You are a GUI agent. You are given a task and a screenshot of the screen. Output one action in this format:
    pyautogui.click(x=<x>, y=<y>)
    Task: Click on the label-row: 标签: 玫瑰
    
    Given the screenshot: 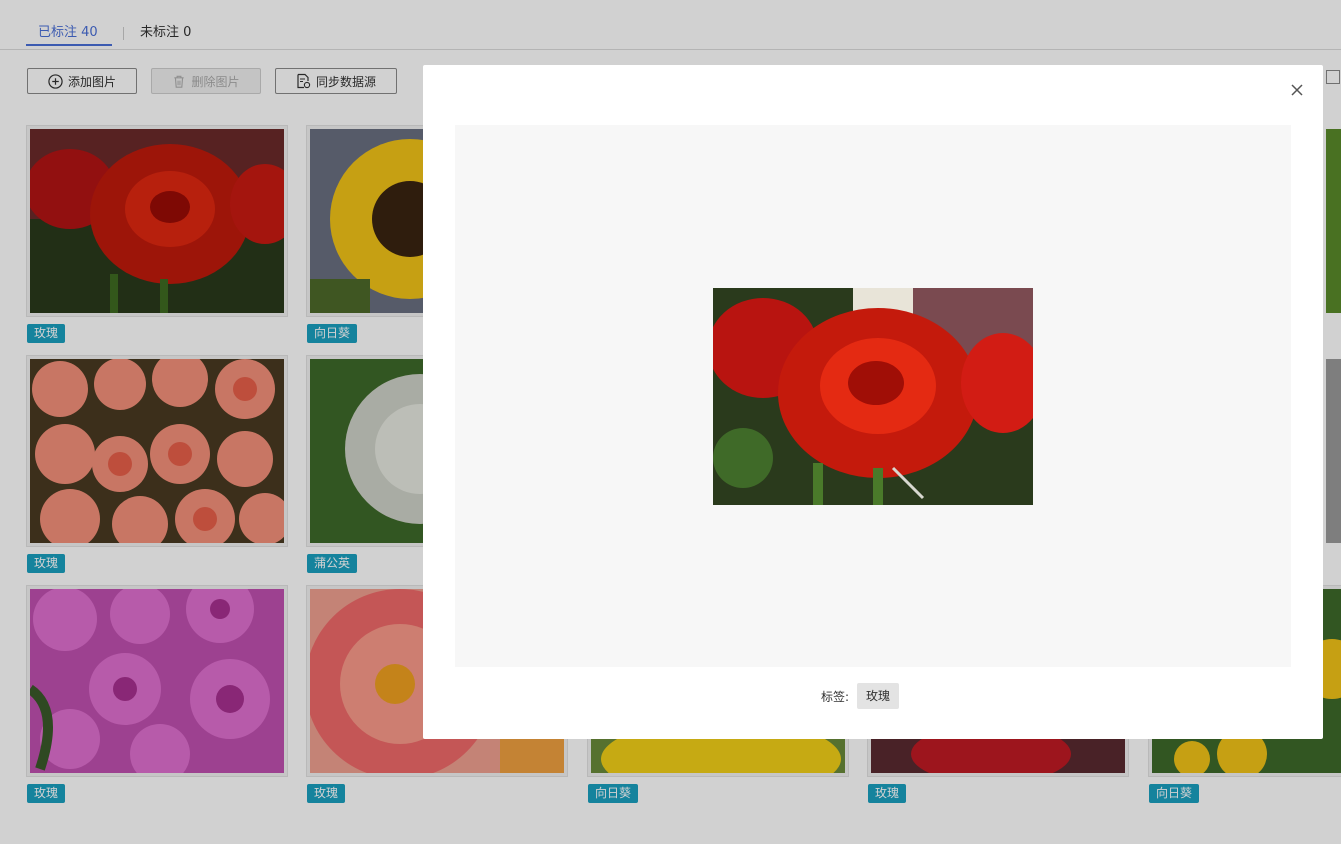 What is the action you would take?
    pyautogui.click(x=860, y=696)
    